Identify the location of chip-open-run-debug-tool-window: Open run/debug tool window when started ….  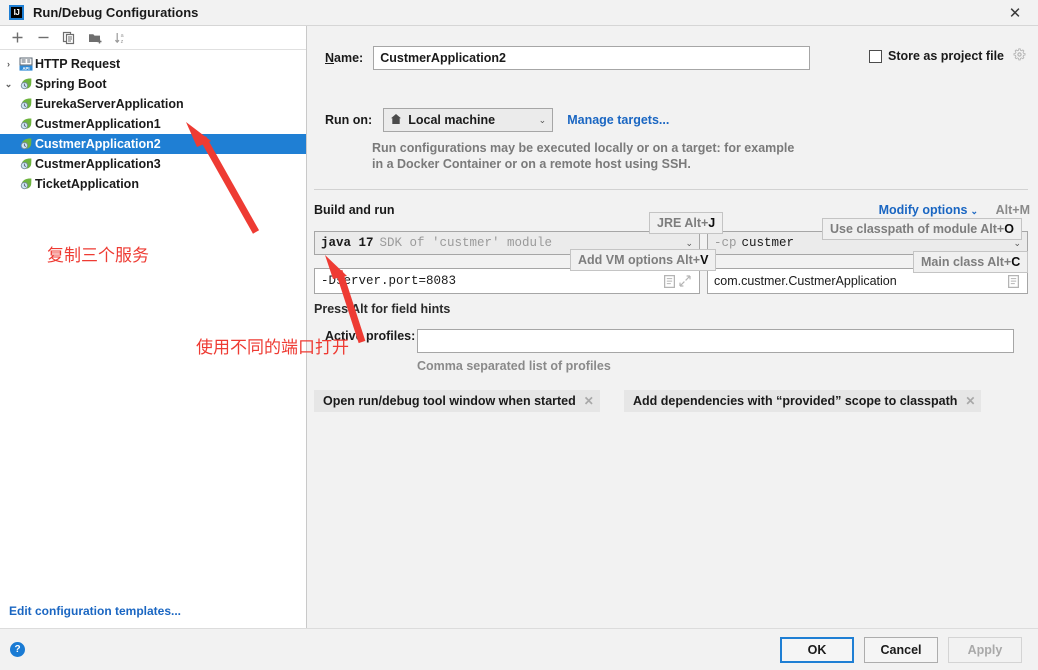
(457, 401).